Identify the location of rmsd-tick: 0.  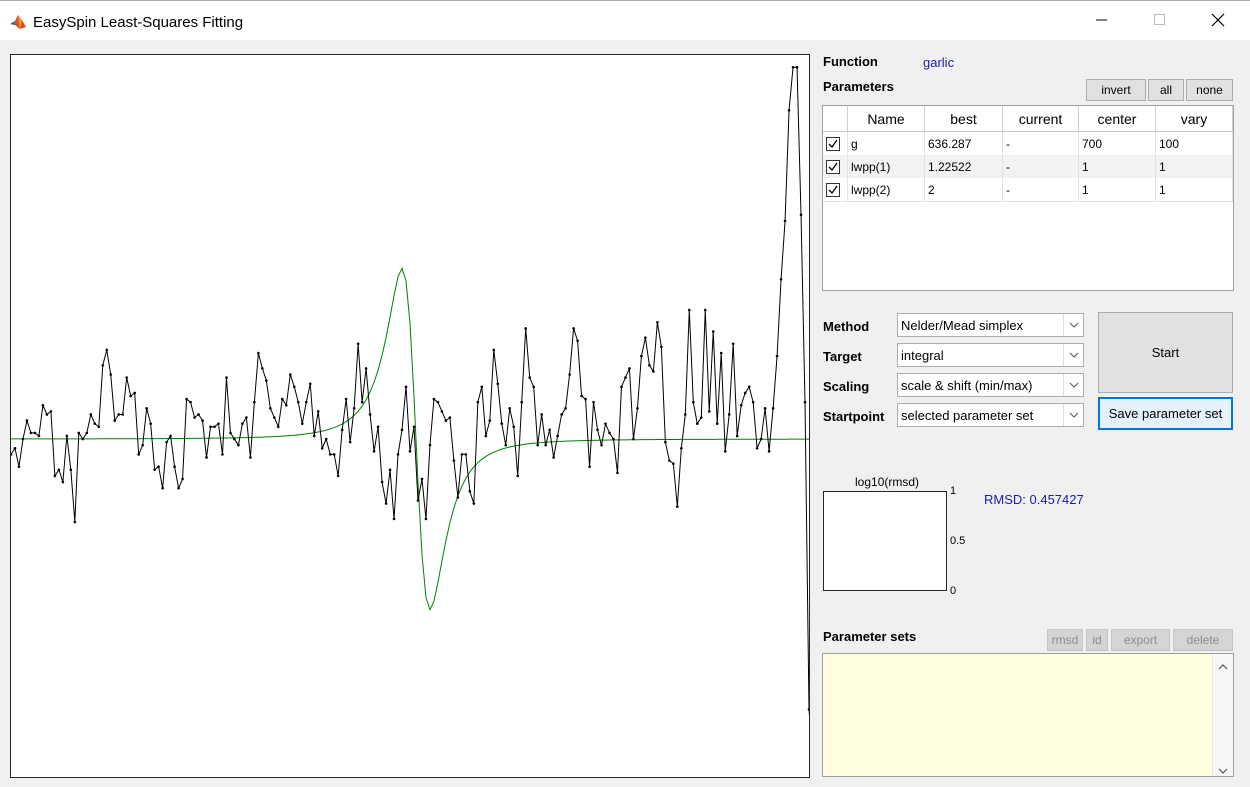
(953, 591).